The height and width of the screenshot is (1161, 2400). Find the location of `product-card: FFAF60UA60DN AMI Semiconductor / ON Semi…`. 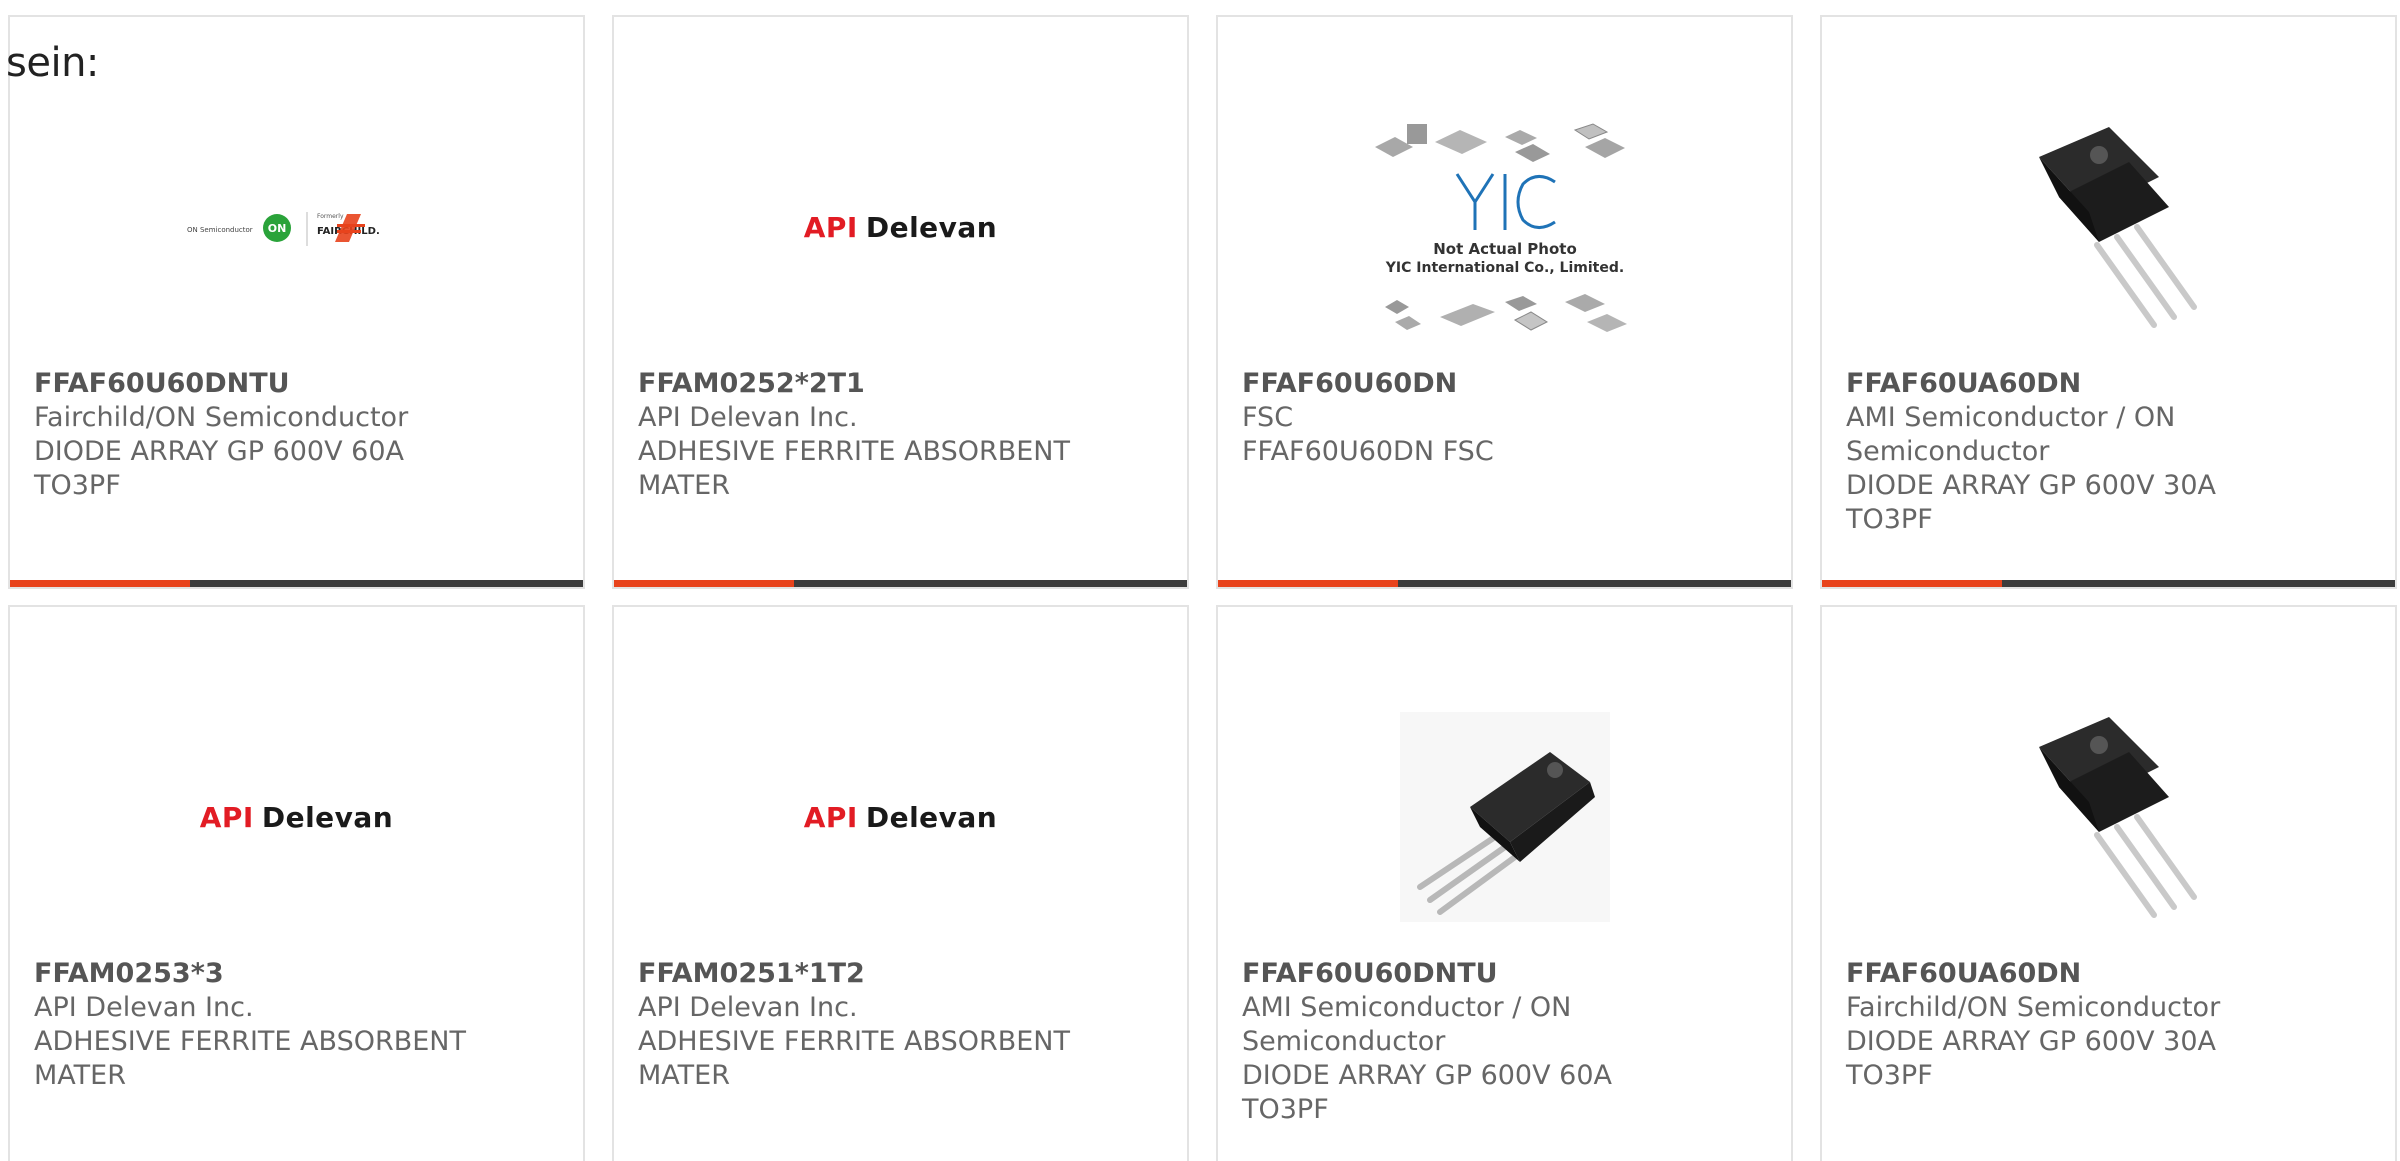

product-card: FFAF60UA60DN AMI Semiconductor / ON Semi… is located at coordinates (2108, 302).